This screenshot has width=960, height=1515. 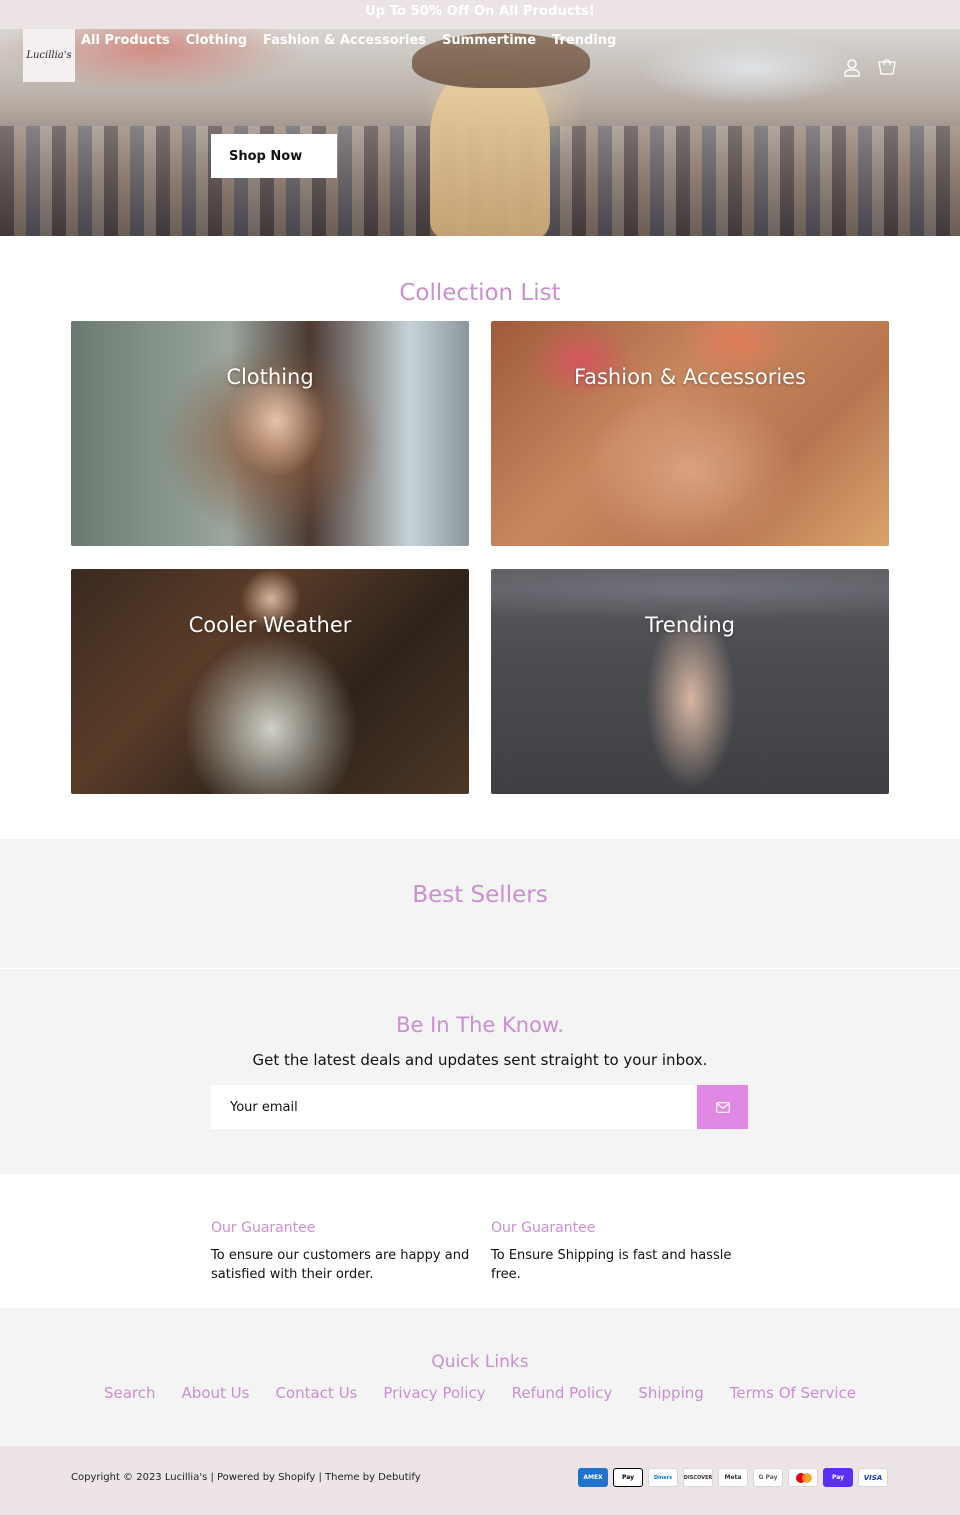 What do you see at coordinates (793, 1393) in the screenshot?
I see `link-terms-of-service: Terms Of Service` at bounding box center [793, 1393].